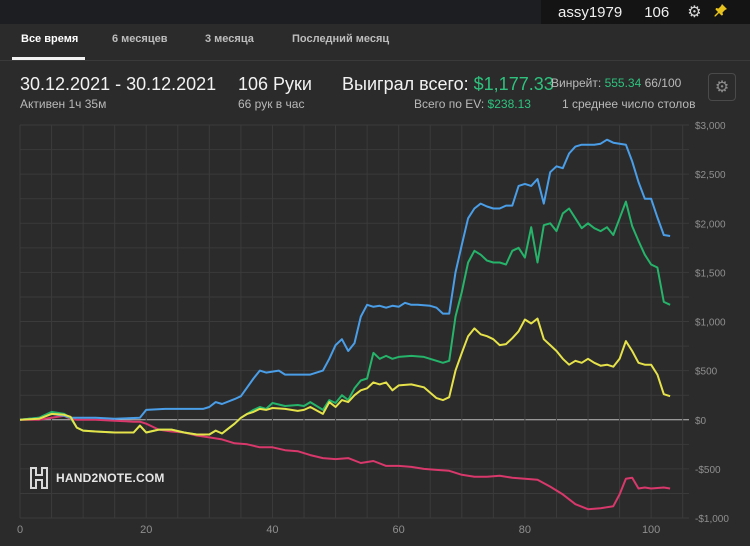  What do you see at coordinates (710, 126) in the screenshot?
I see `y-tick-label: $3,000` at bounding box center [710, 126].